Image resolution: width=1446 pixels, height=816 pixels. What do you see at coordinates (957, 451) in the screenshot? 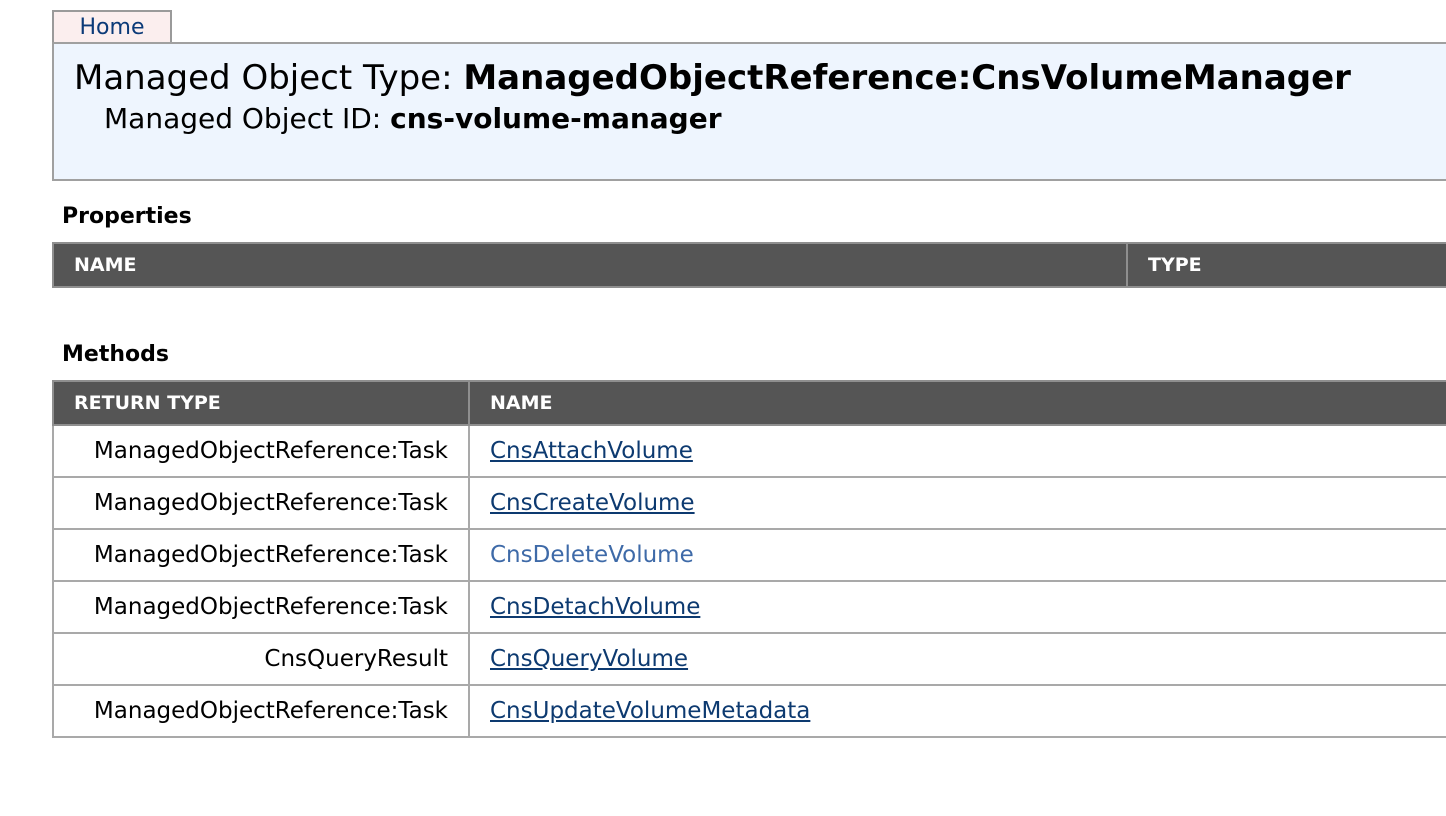
I see `method-name-cell: CnsAttachVolume` at bounding box center [957, 451].